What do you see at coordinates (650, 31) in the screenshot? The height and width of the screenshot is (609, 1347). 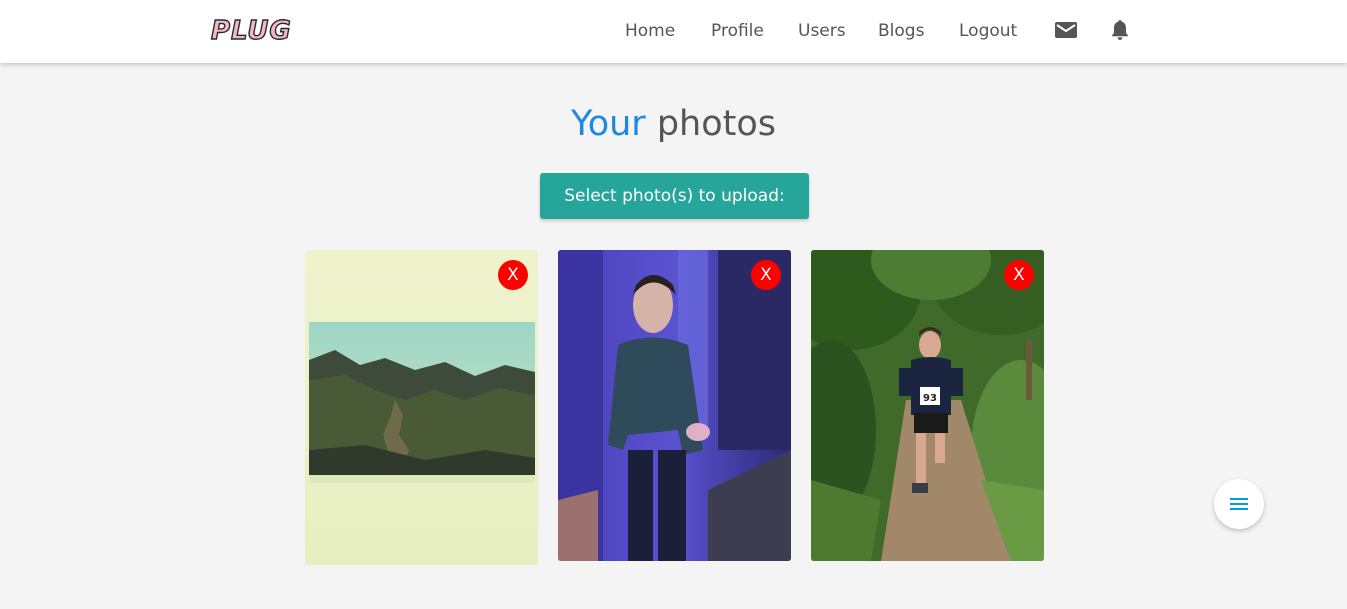 I see `nav-link-home: Home` at bounding box center [650, 31].